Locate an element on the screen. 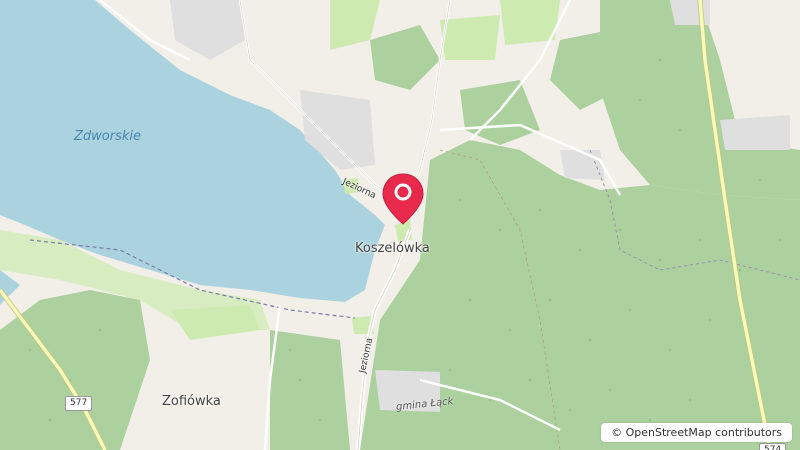  place-label-koszelowka: Koszelówka is located at coordinates (392, 248).